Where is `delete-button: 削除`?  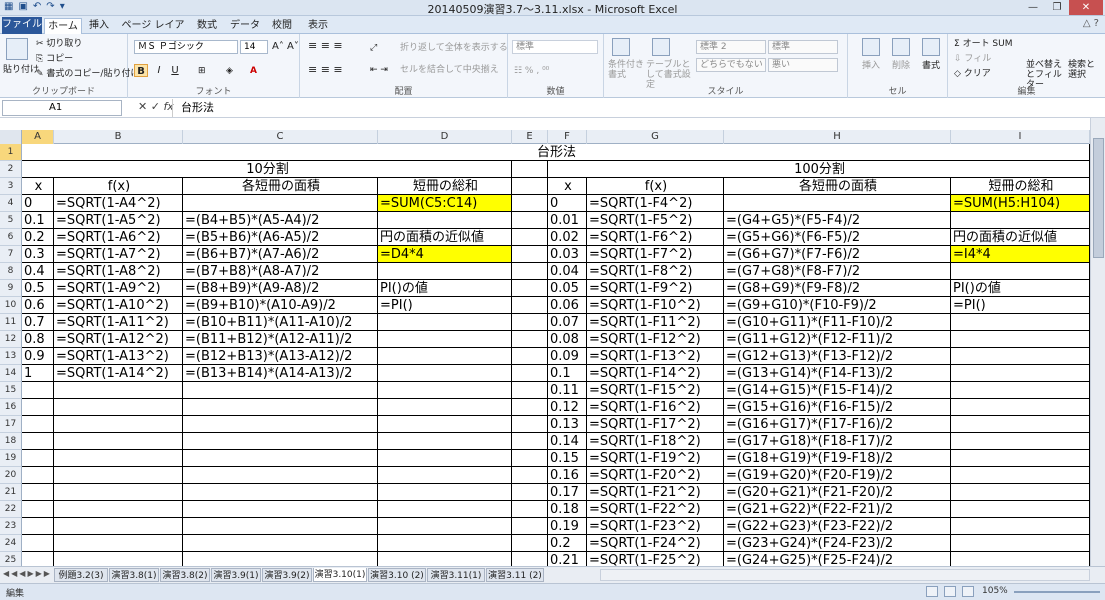
delete-button: 削除 is located at coordinates (901, 66).